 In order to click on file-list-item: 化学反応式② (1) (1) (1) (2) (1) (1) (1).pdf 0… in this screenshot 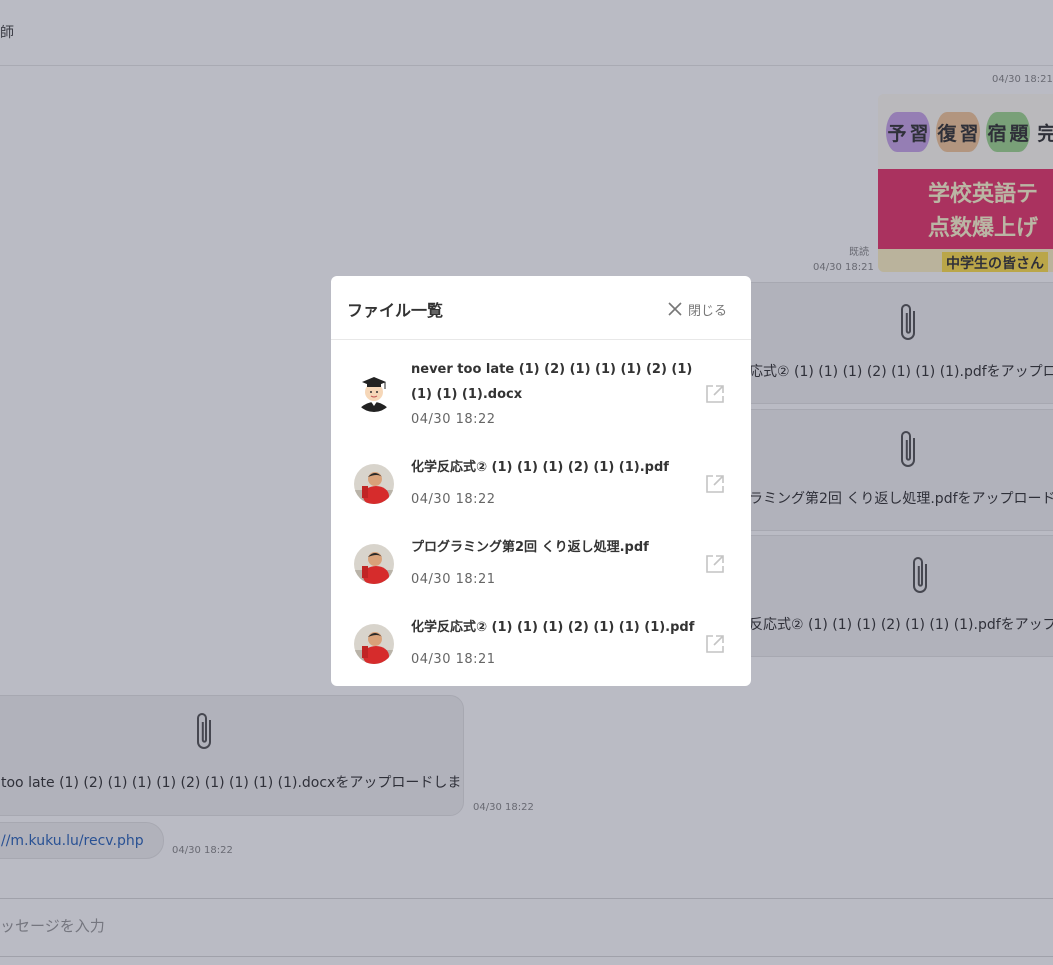, I will do `click(541, 632)`.